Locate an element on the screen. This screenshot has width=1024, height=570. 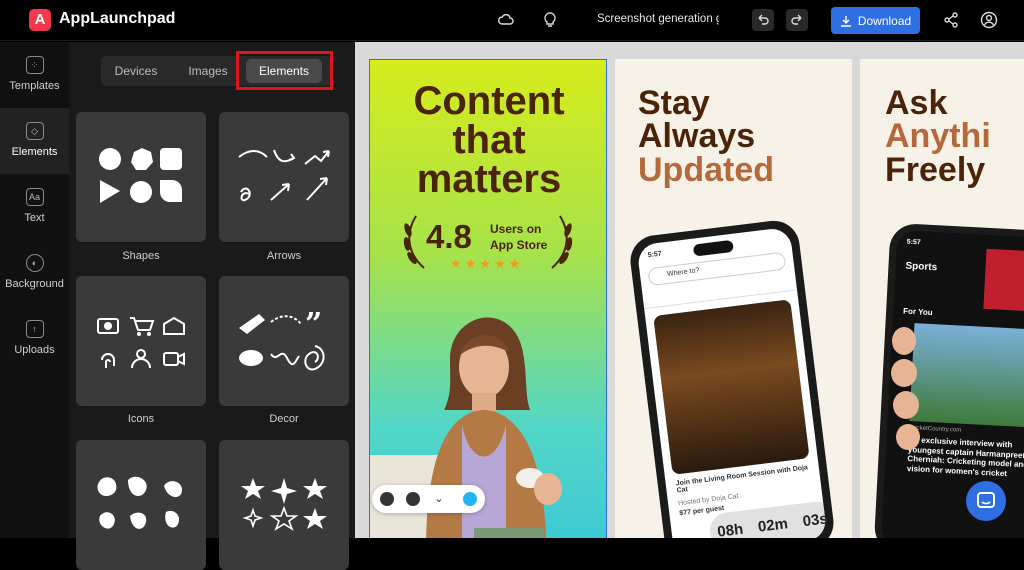
templates-icon: ⁘ is located at coordinates (34, 65).